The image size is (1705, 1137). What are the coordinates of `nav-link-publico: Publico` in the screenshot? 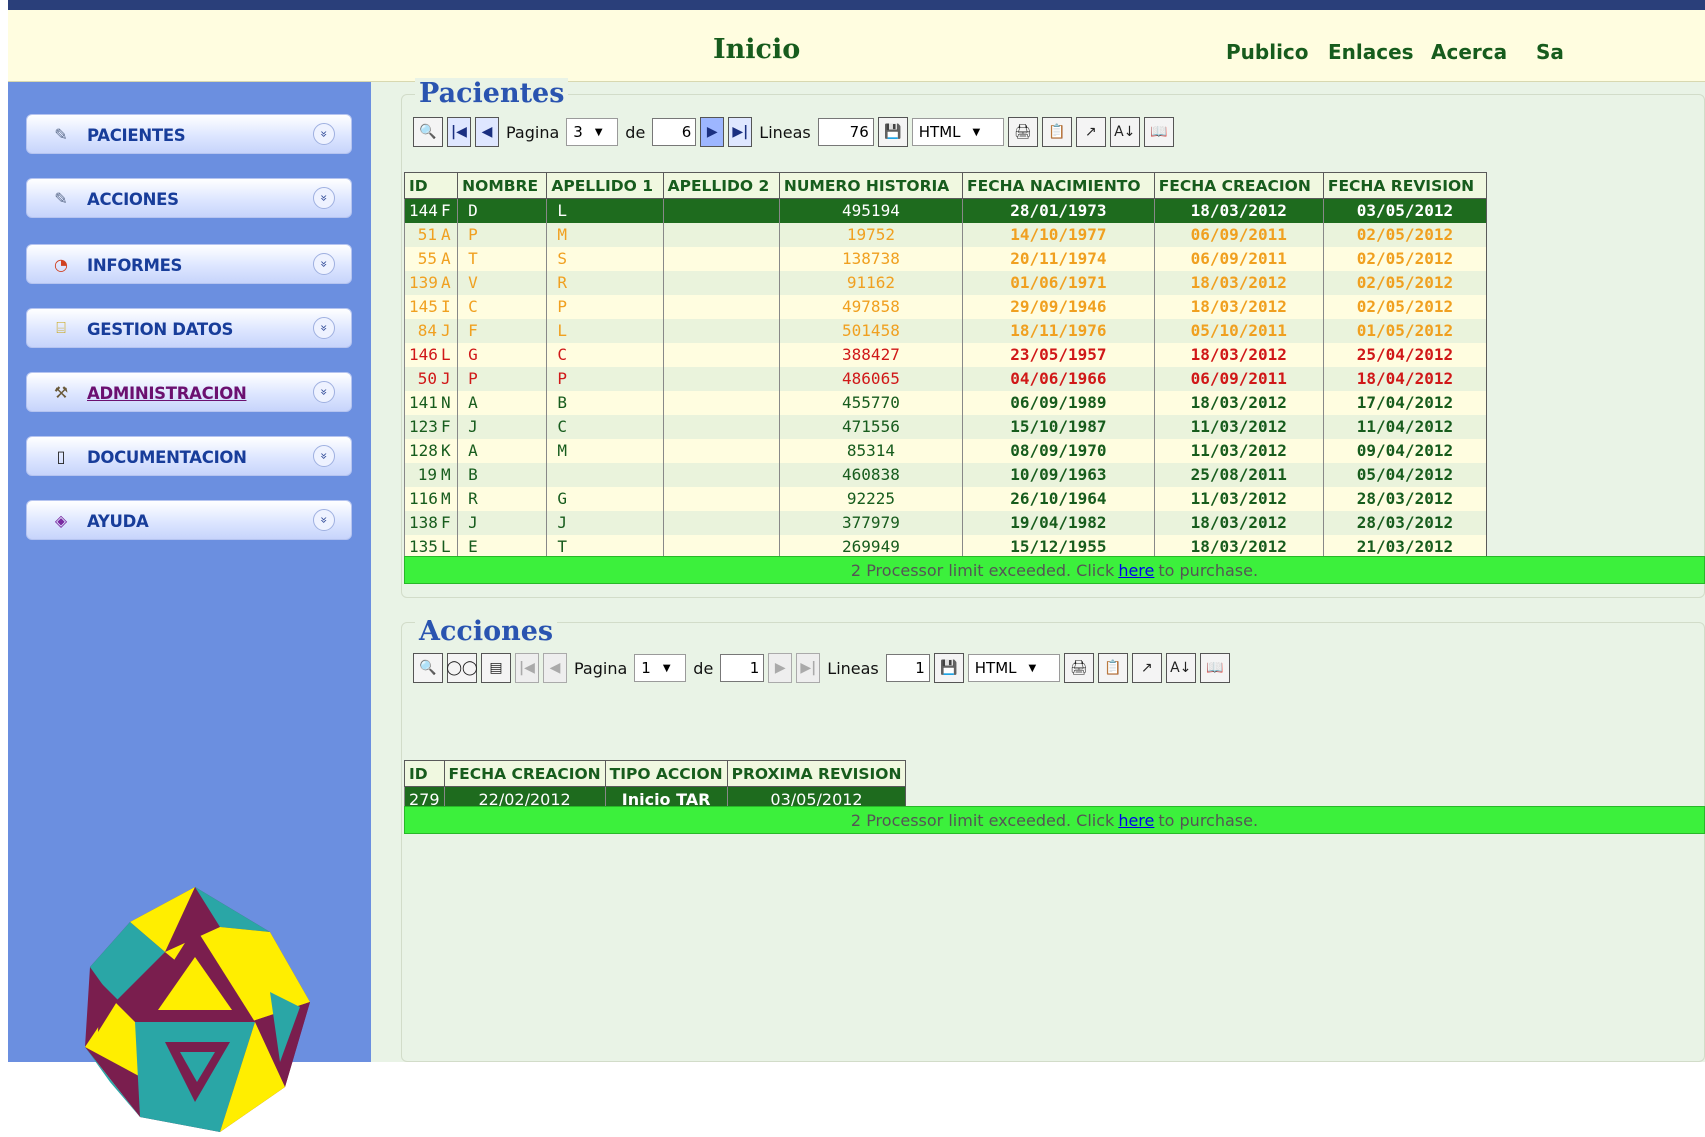 It's located at (1267, 52).